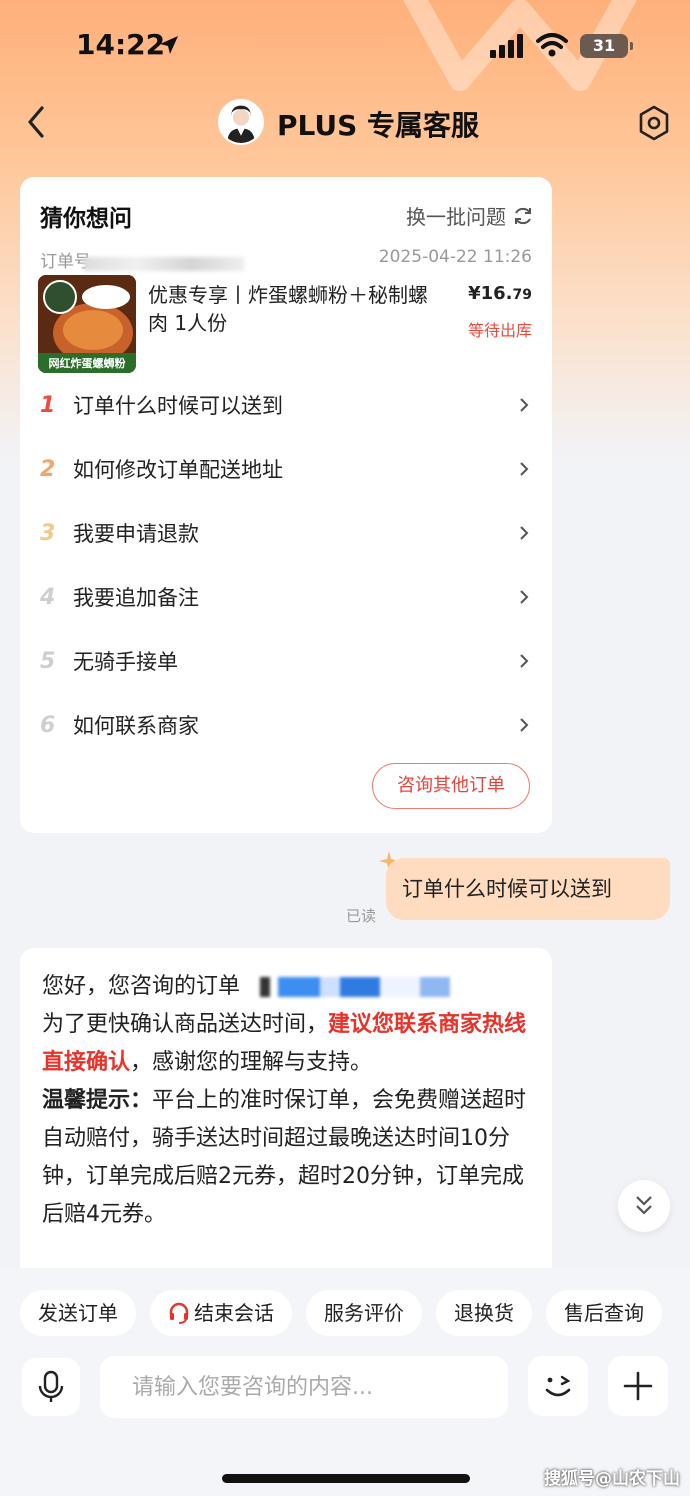  What do you see at coordinates (86, 219) in the screenshot?
I see `card-title: 猜你想问` at bounding box center [86, 219].